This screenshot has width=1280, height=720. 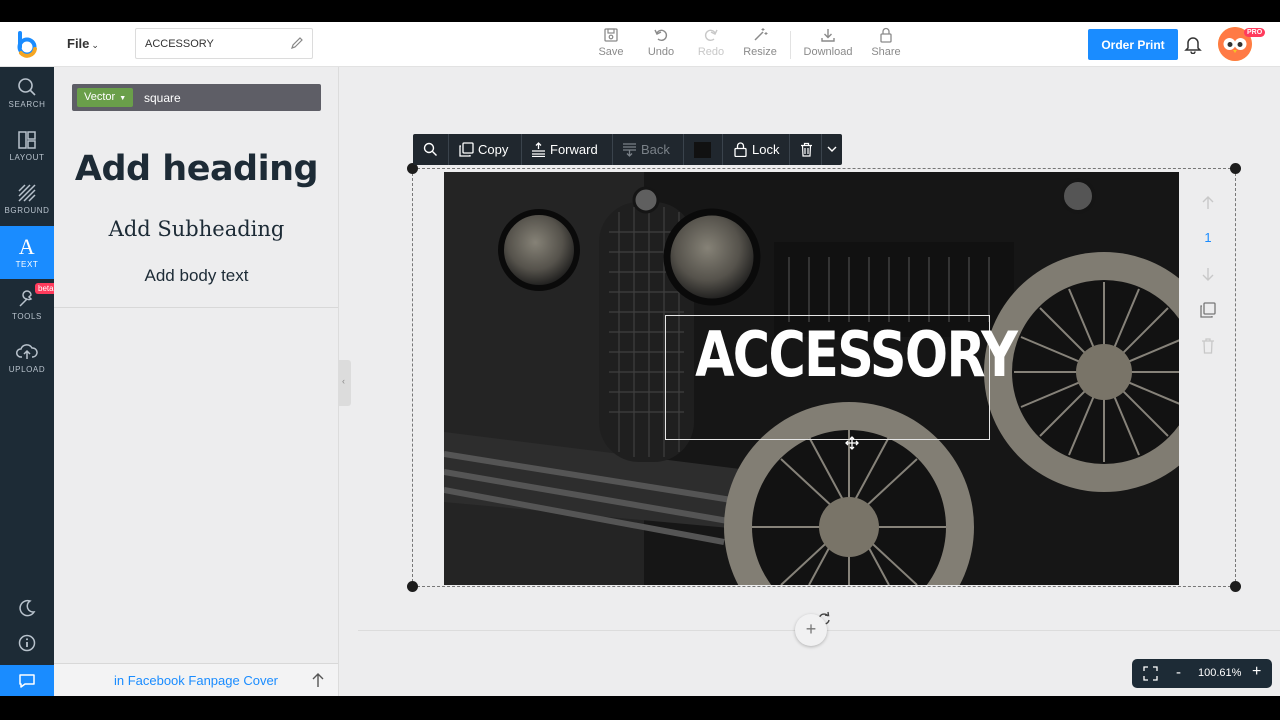 I want to click on send-backward-icon, so click(x=629, y=150).